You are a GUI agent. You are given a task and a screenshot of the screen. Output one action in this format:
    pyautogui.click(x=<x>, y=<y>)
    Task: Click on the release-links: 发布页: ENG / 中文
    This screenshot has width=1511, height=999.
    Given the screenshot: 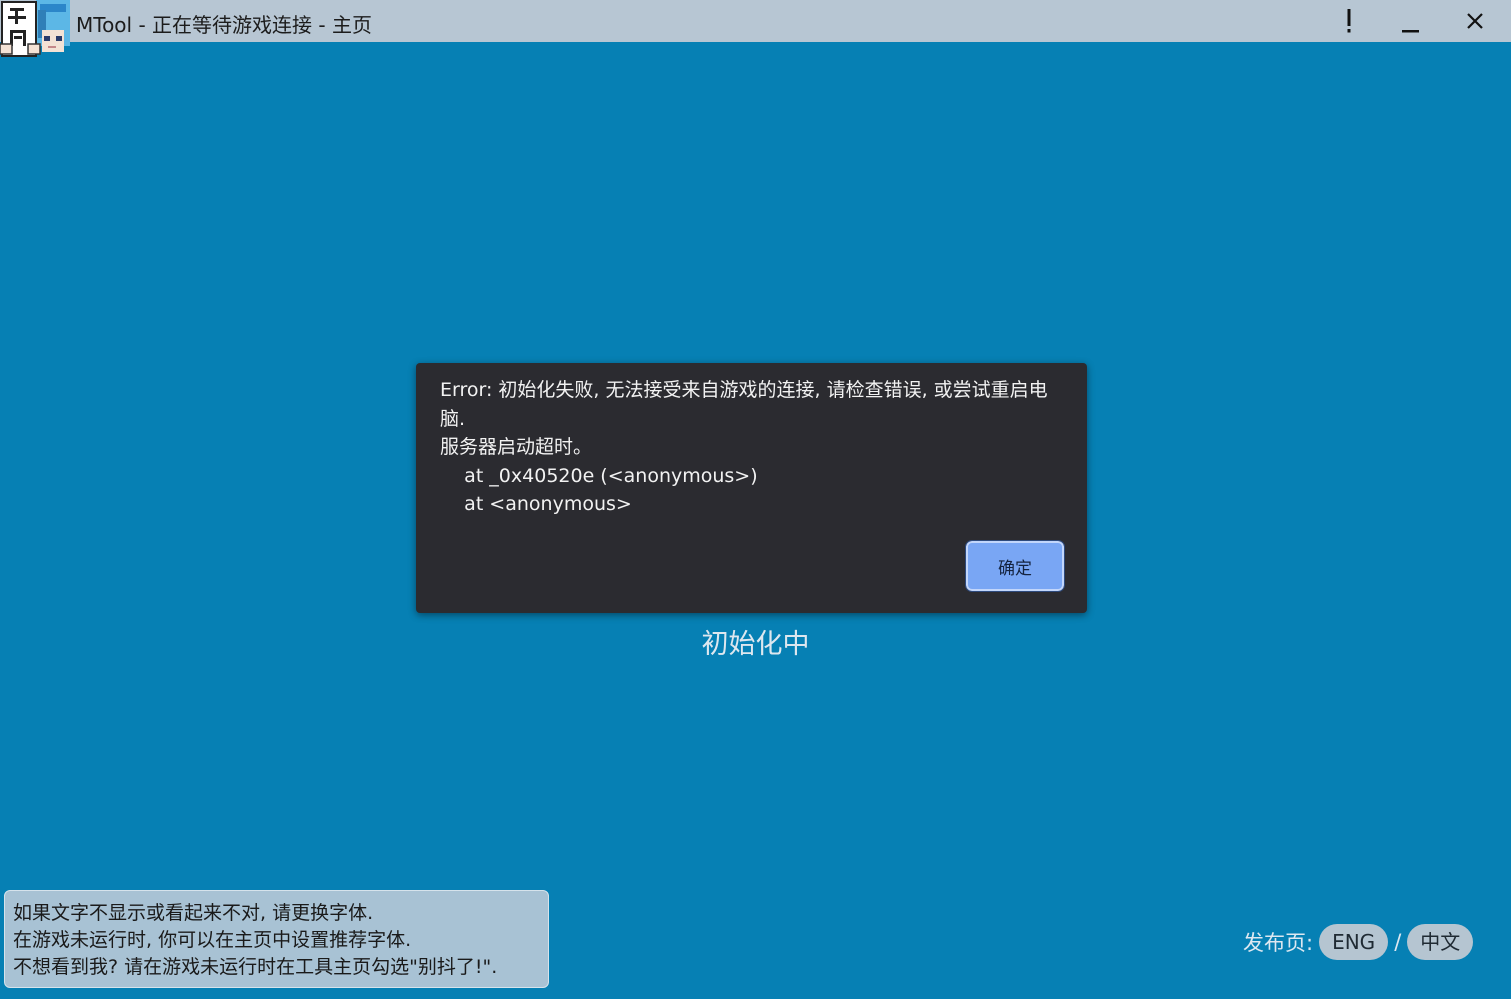 What is the action you would take?
    pyautogui.click(x=1358, y=942)
    